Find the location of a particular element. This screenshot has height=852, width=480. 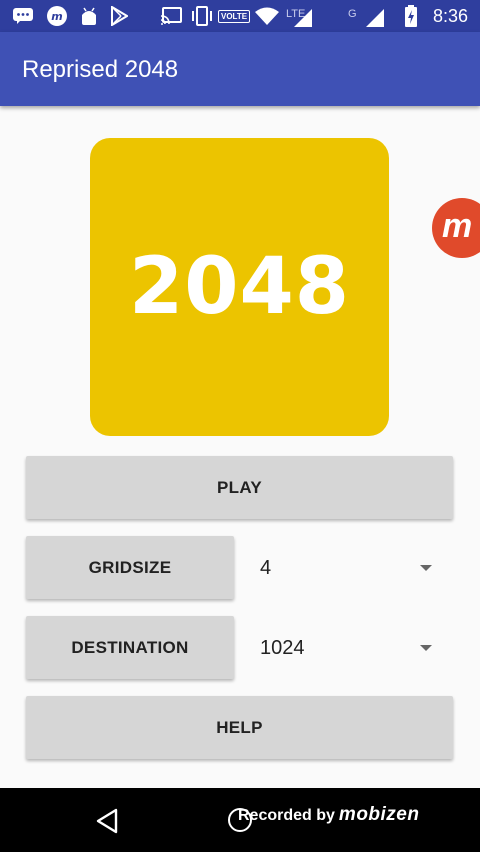

status-time: 8:36 is located at coordinates (450, 16).